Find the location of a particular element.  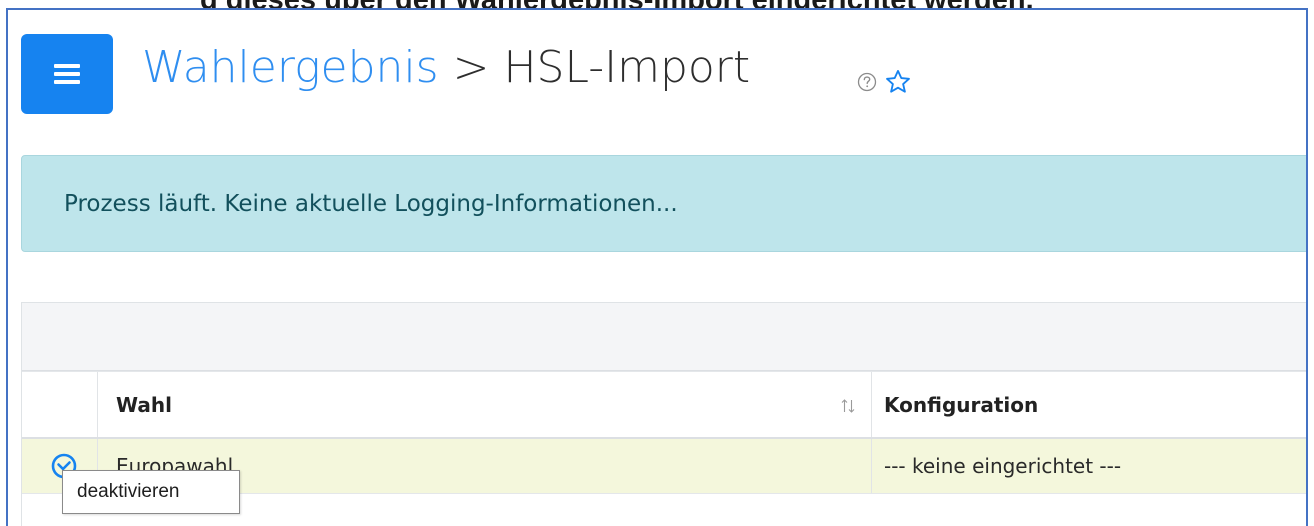

sort-icon is located at coordinates (848, 406).